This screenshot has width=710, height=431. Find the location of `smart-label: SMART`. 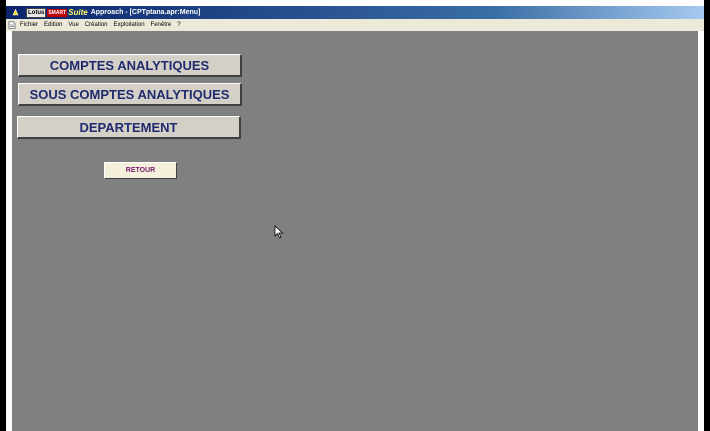

smart-label: SMART is located at coordinates (57, 12).